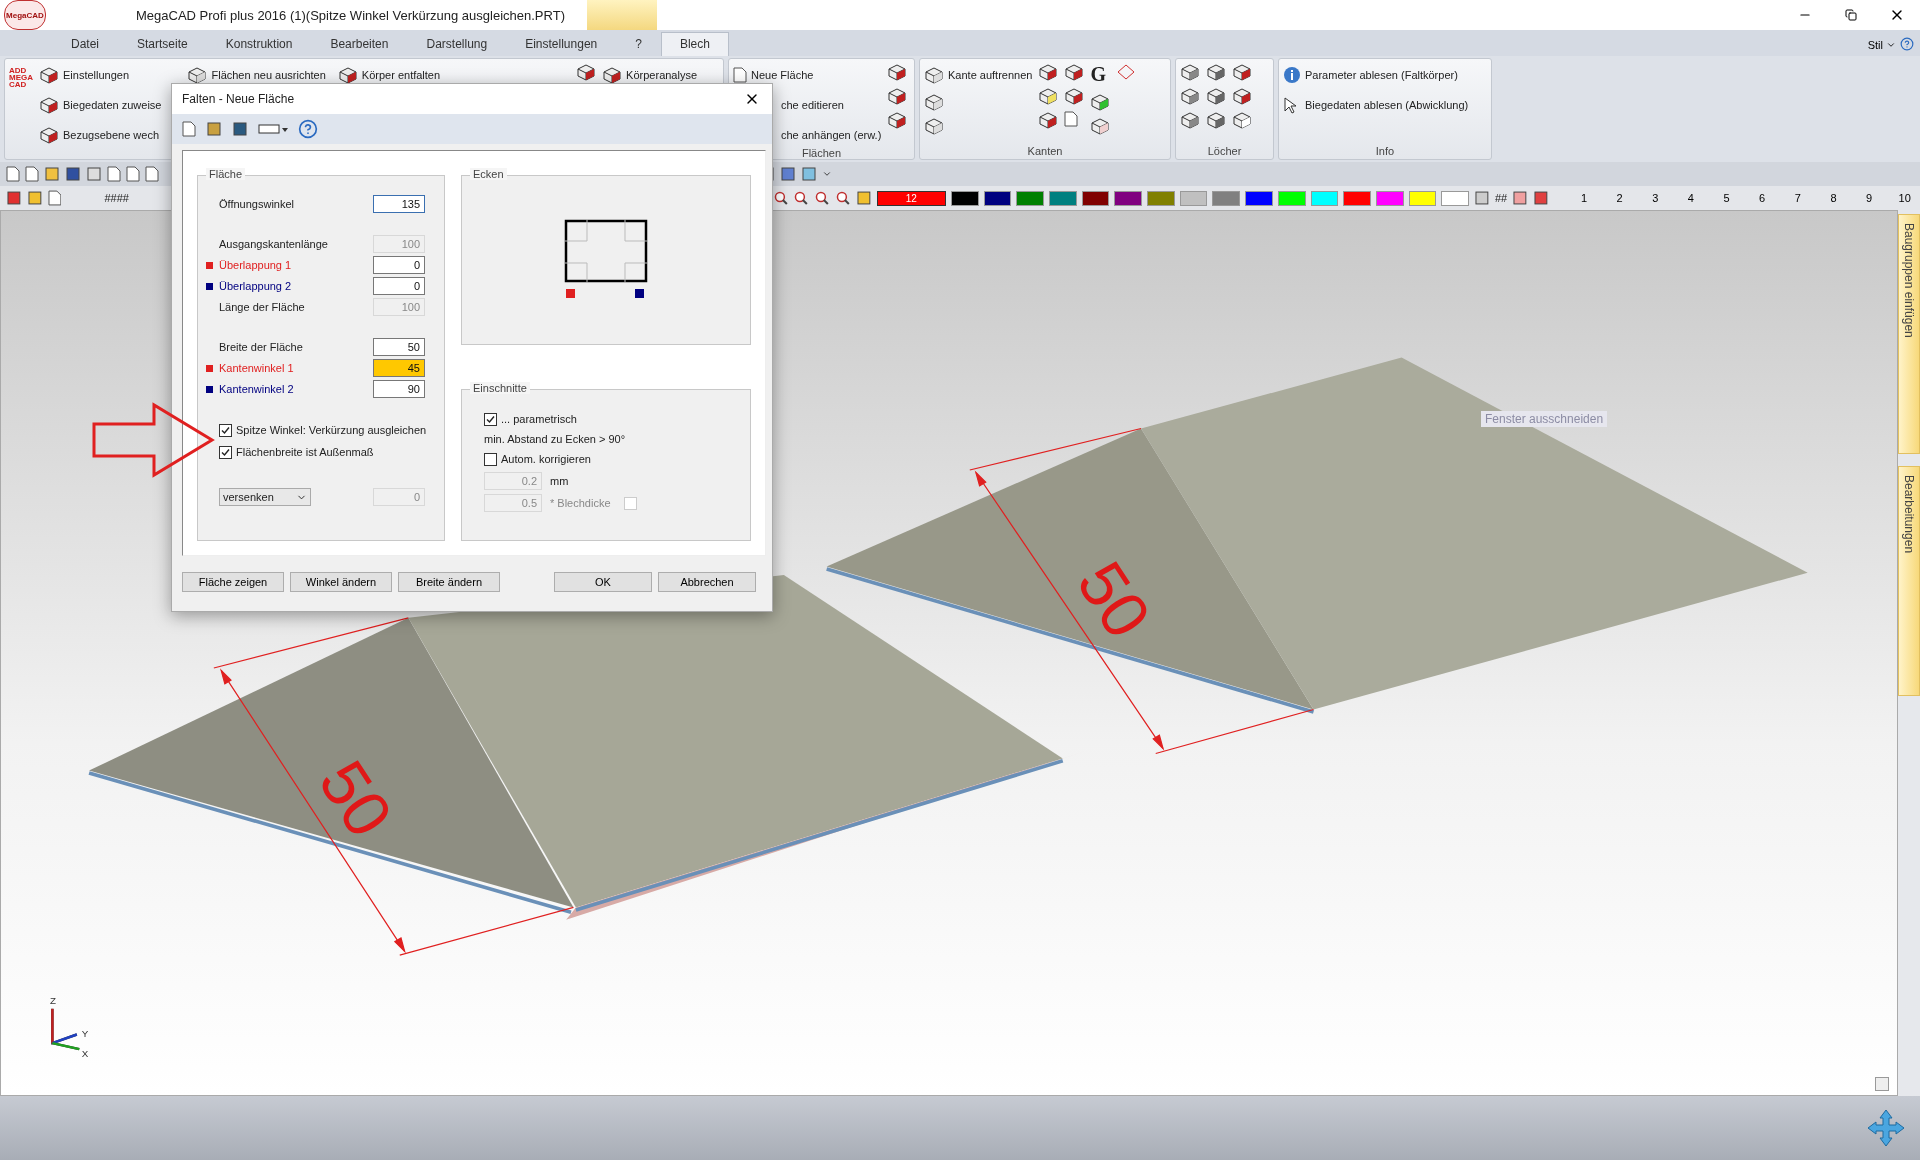  Describe the element at coordinates (262, 307) in the screenshot. I see `field-label: Länge der Fläche` at that location.